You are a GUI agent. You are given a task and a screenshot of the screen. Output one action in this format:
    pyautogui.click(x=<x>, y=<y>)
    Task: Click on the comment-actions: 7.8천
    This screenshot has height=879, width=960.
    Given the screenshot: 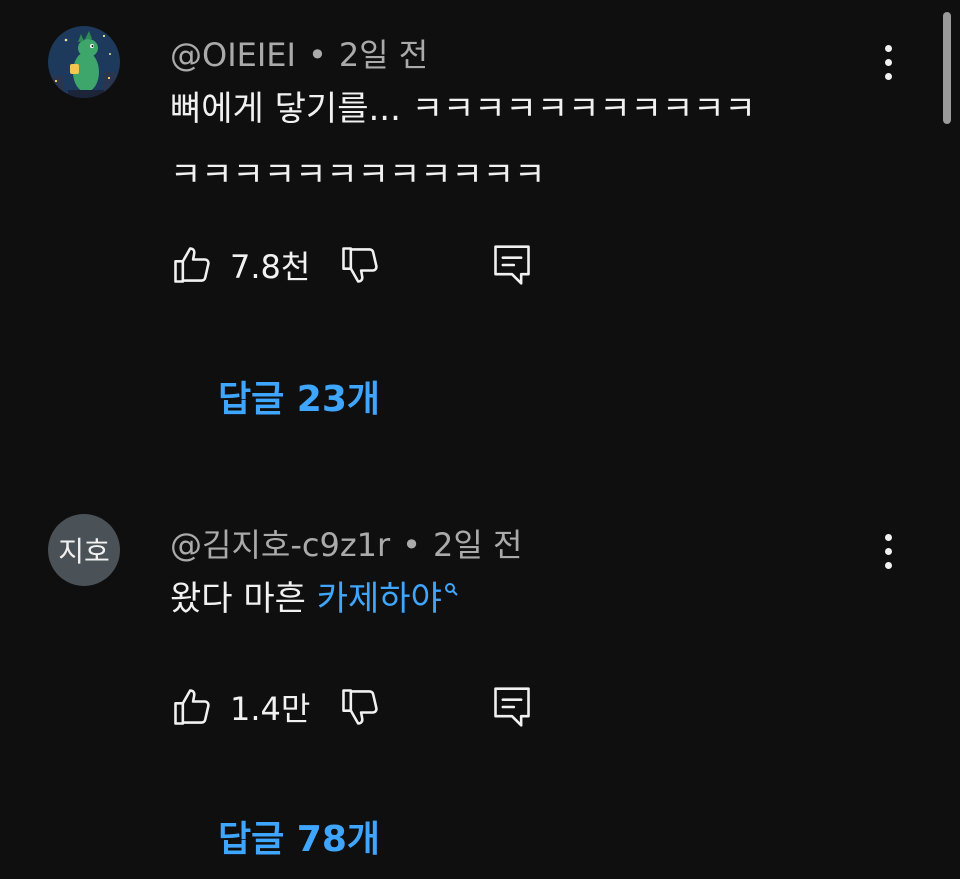 What is the action you would take?
    pyautogui.click(x=370, y=265)
    